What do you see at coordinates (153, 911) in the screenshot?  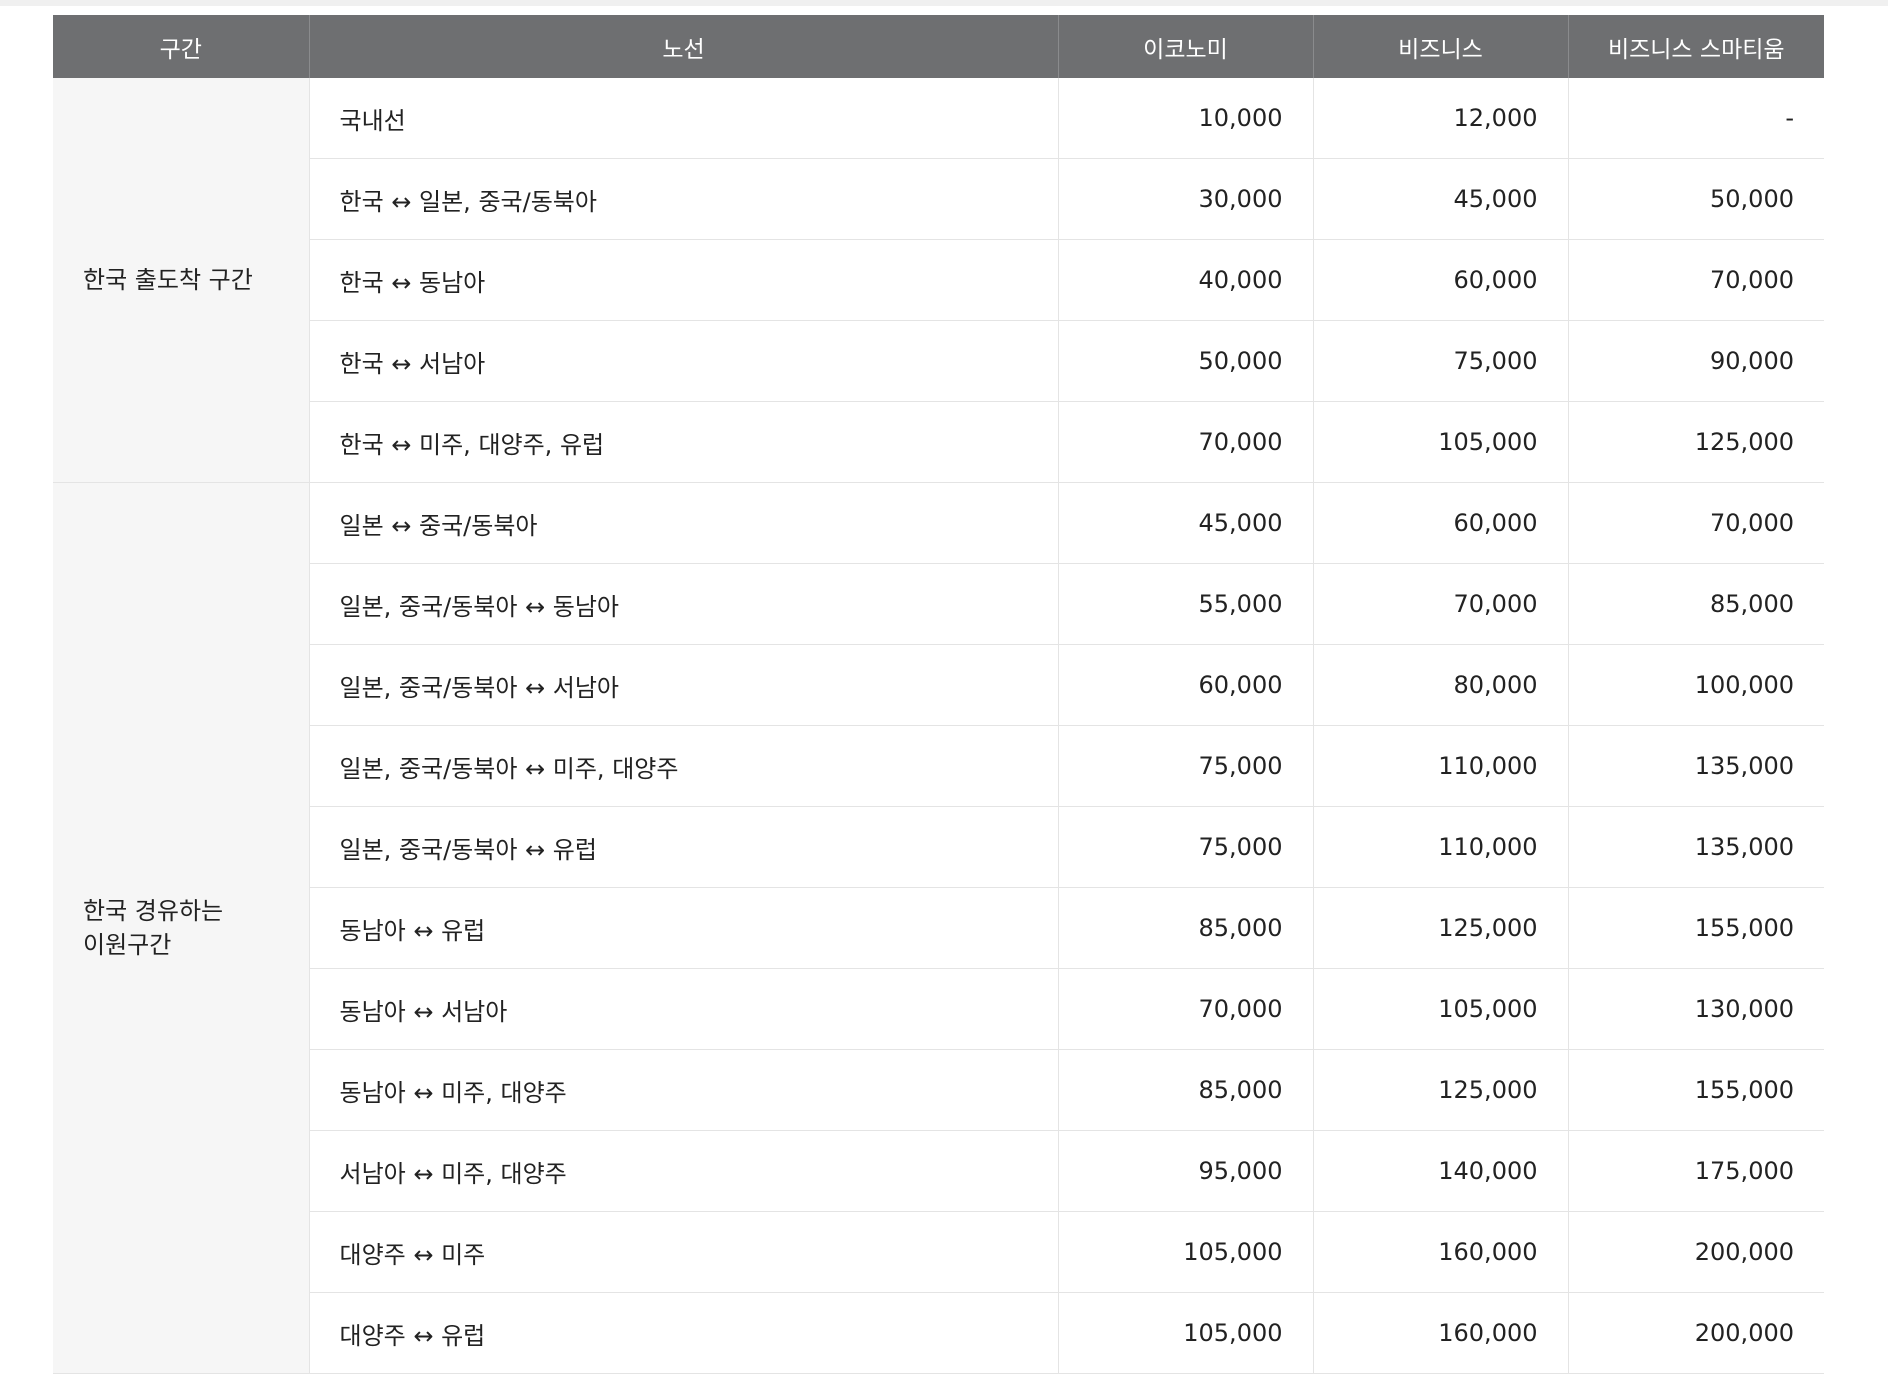 I see `zone-label-line1: 한국 경유하는` at bounding box center [153, 911].